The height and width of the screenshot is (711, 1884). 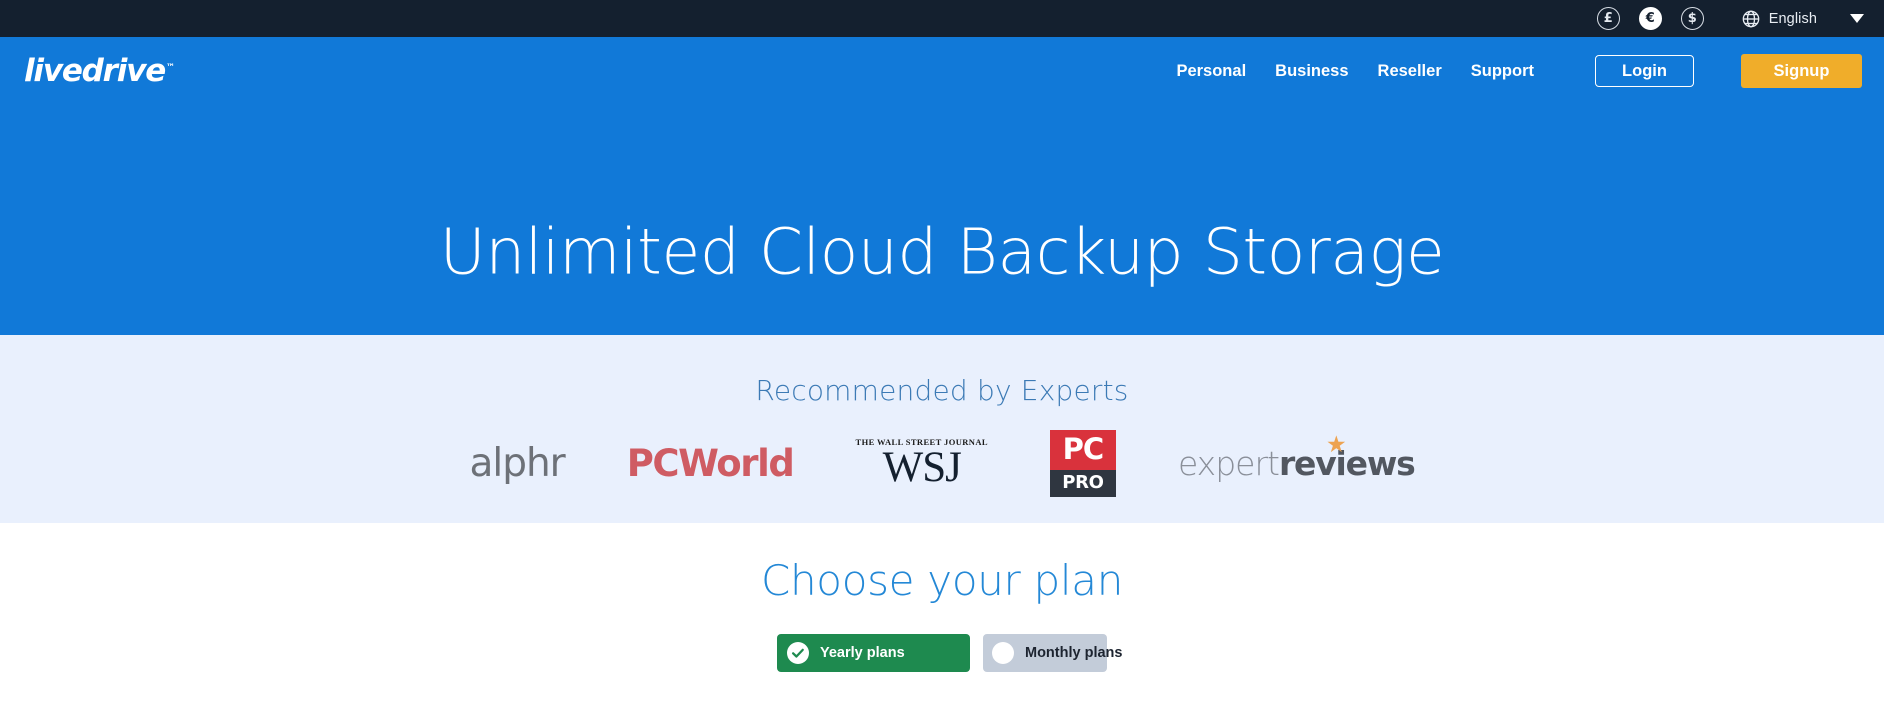 I want to click on signup-button: Signup, so click(x=1801, y=71).